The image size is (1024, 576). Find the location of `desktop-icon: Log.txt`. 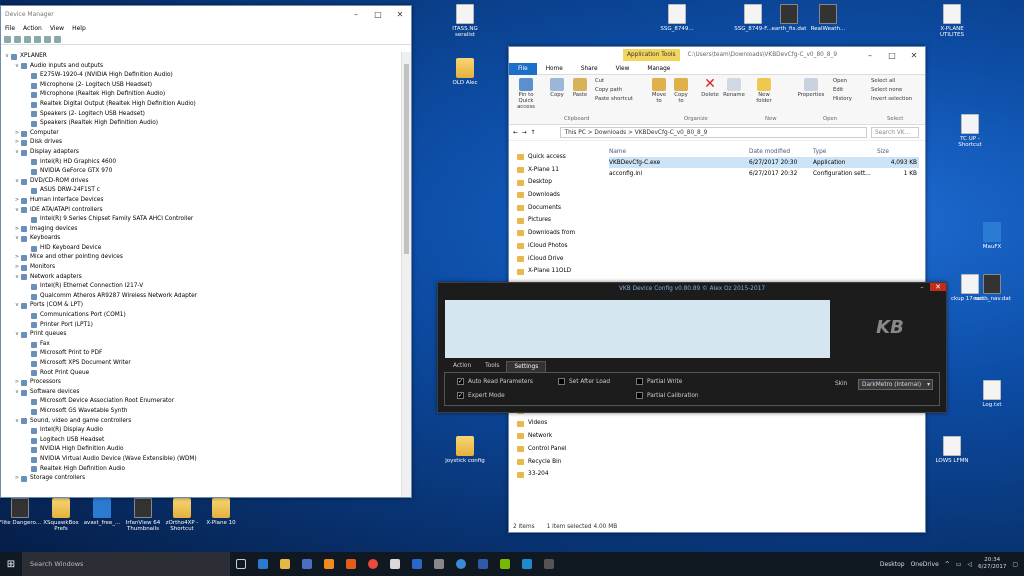

desktop-icon: Log.txt is located at coordinates (992, 394).